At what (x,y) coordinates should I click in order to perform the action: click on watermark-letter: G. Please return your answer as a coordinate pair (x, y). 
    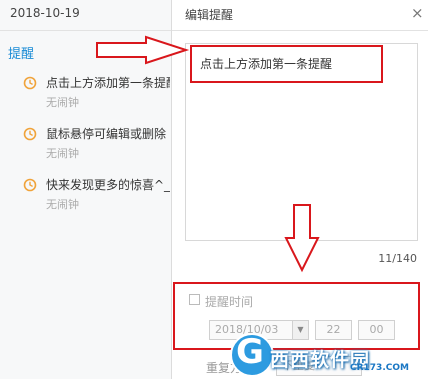
    Looking at the image, I should click on (250, 352).